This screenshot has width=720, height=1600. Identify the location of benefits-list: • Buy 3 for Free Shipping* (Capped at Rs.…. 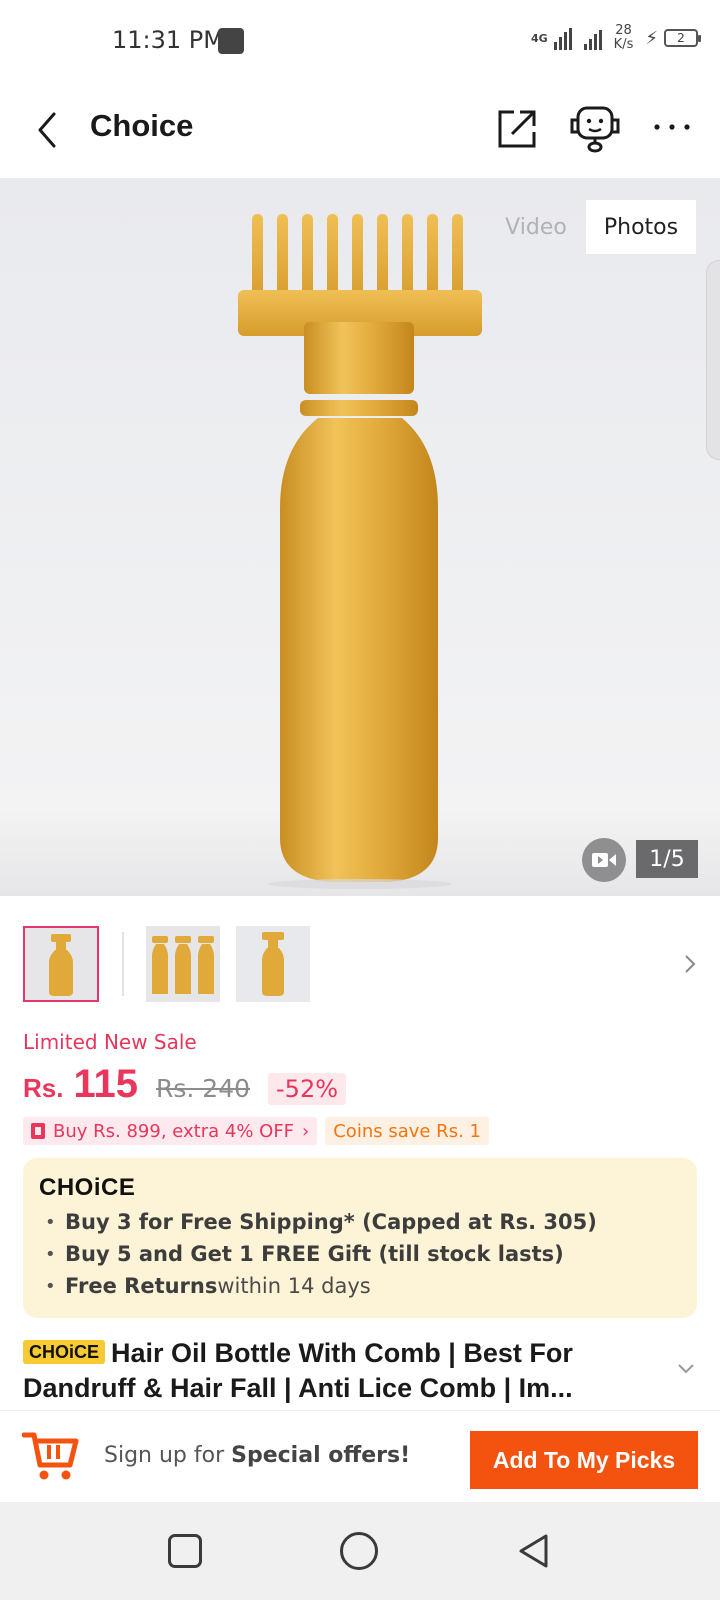
(321, 1254).